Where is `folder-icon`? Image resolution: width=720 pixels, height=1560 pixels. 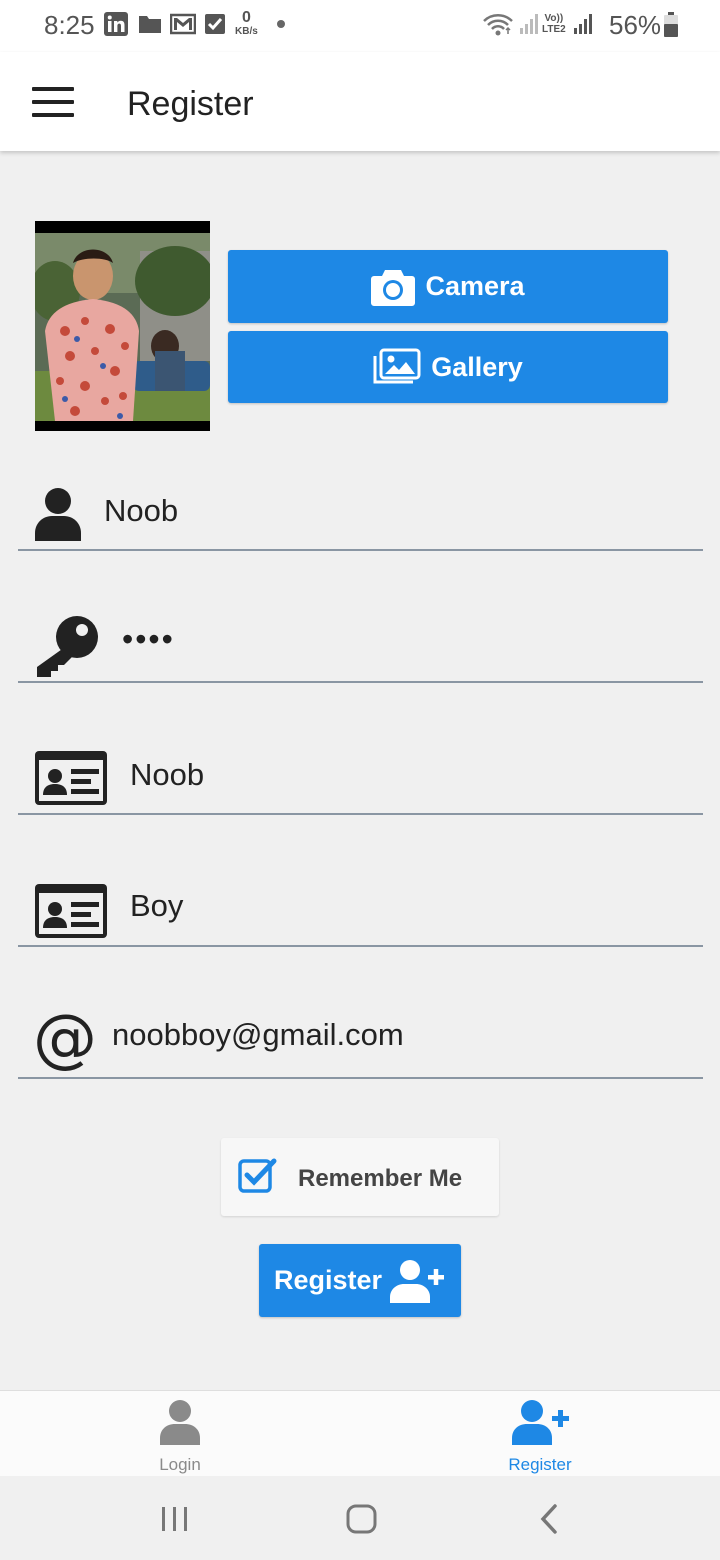 folder-icon is located at coordinates (150, 26).